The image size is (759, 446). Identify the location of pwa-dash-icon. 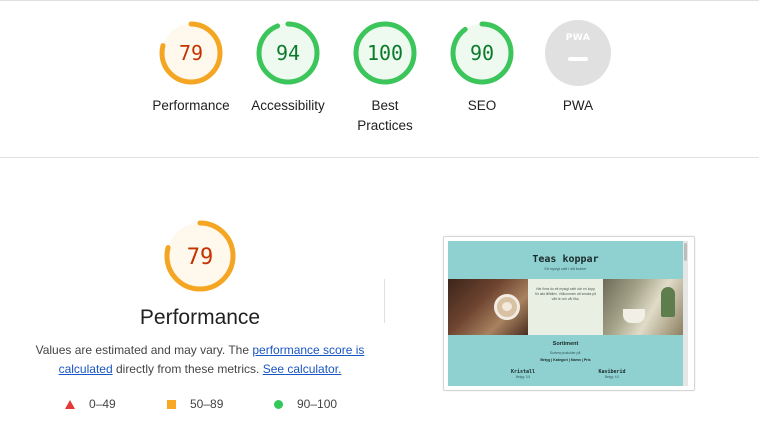
(578, 59).